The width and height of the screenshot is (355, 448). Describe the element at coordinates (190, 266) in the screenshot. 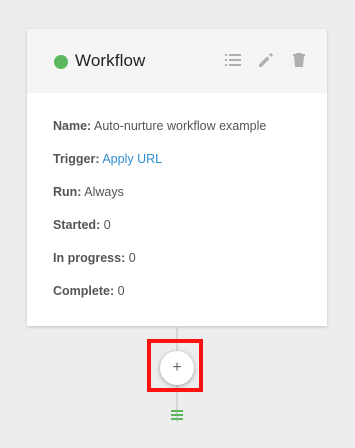

I see `in-progress-row: In progress: 0` at that location.